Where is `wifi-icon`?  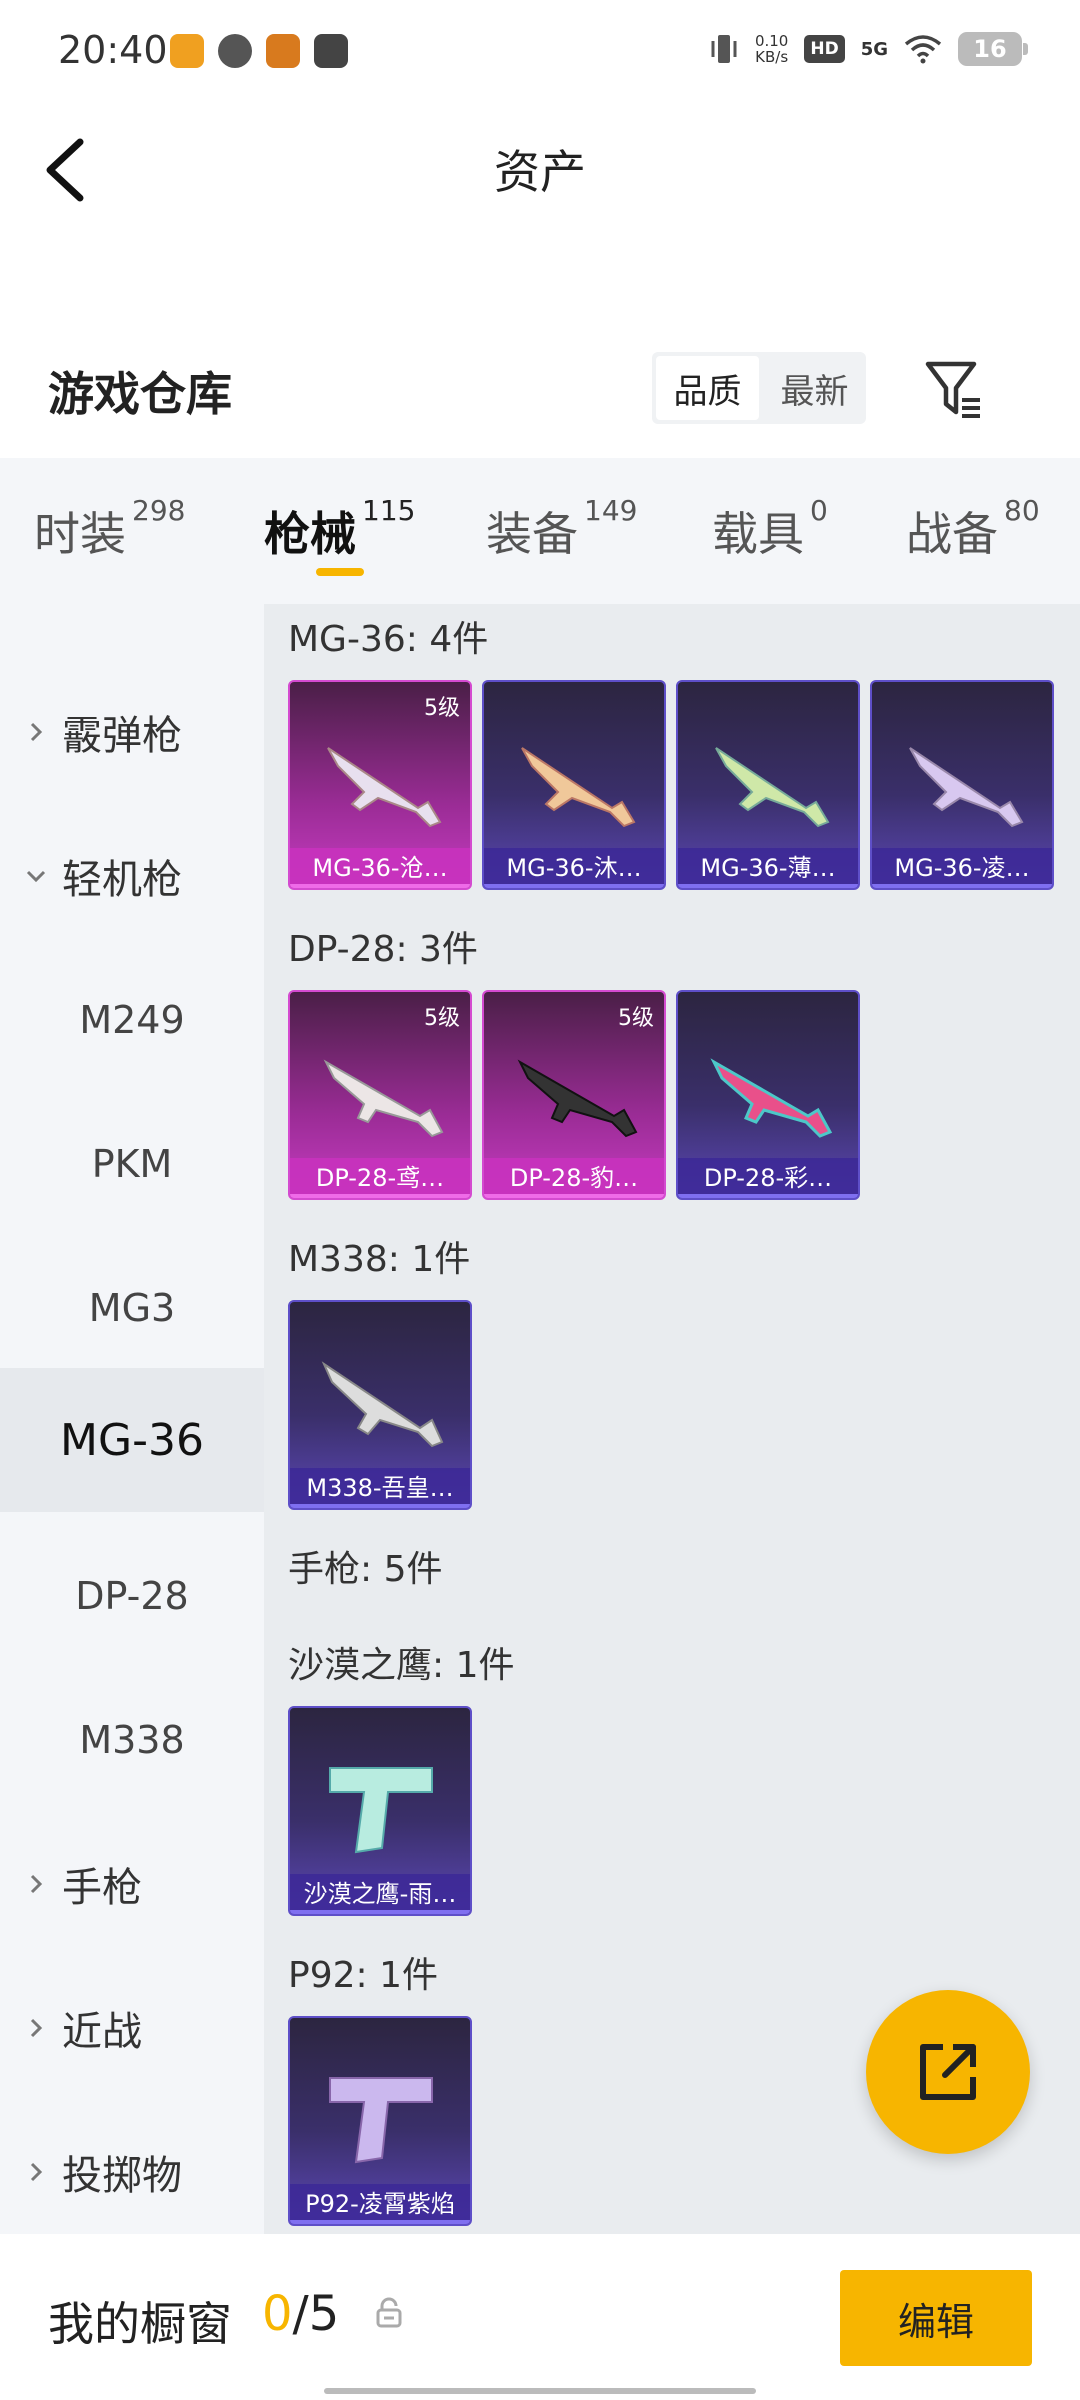 wifi-icon is located at coordinates (923, 49).